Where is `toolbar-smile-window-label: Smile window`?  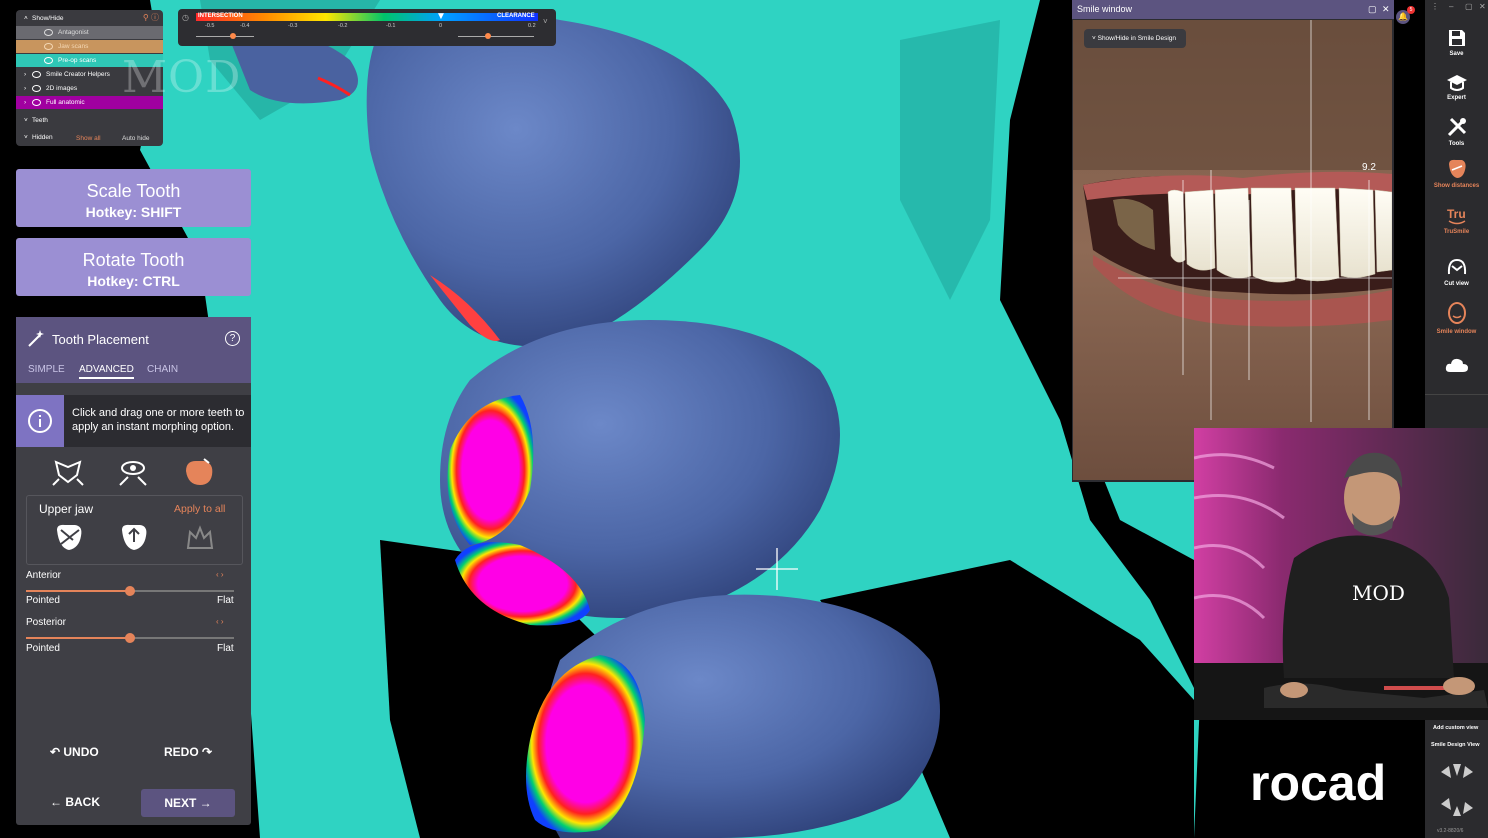
toolbar-smile-window-label: Smile window is located at coordinates (1456, 332).